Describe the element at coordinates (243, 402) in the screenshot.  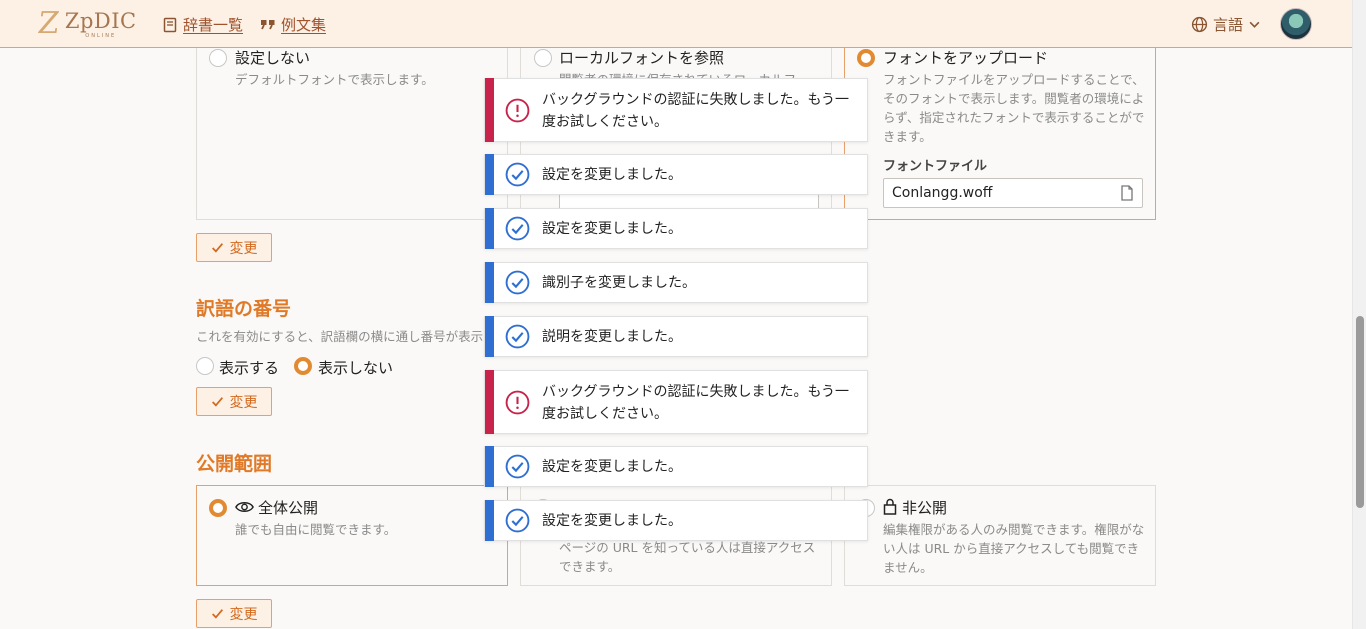
I see `numbers-change-label: 変更` at that location.